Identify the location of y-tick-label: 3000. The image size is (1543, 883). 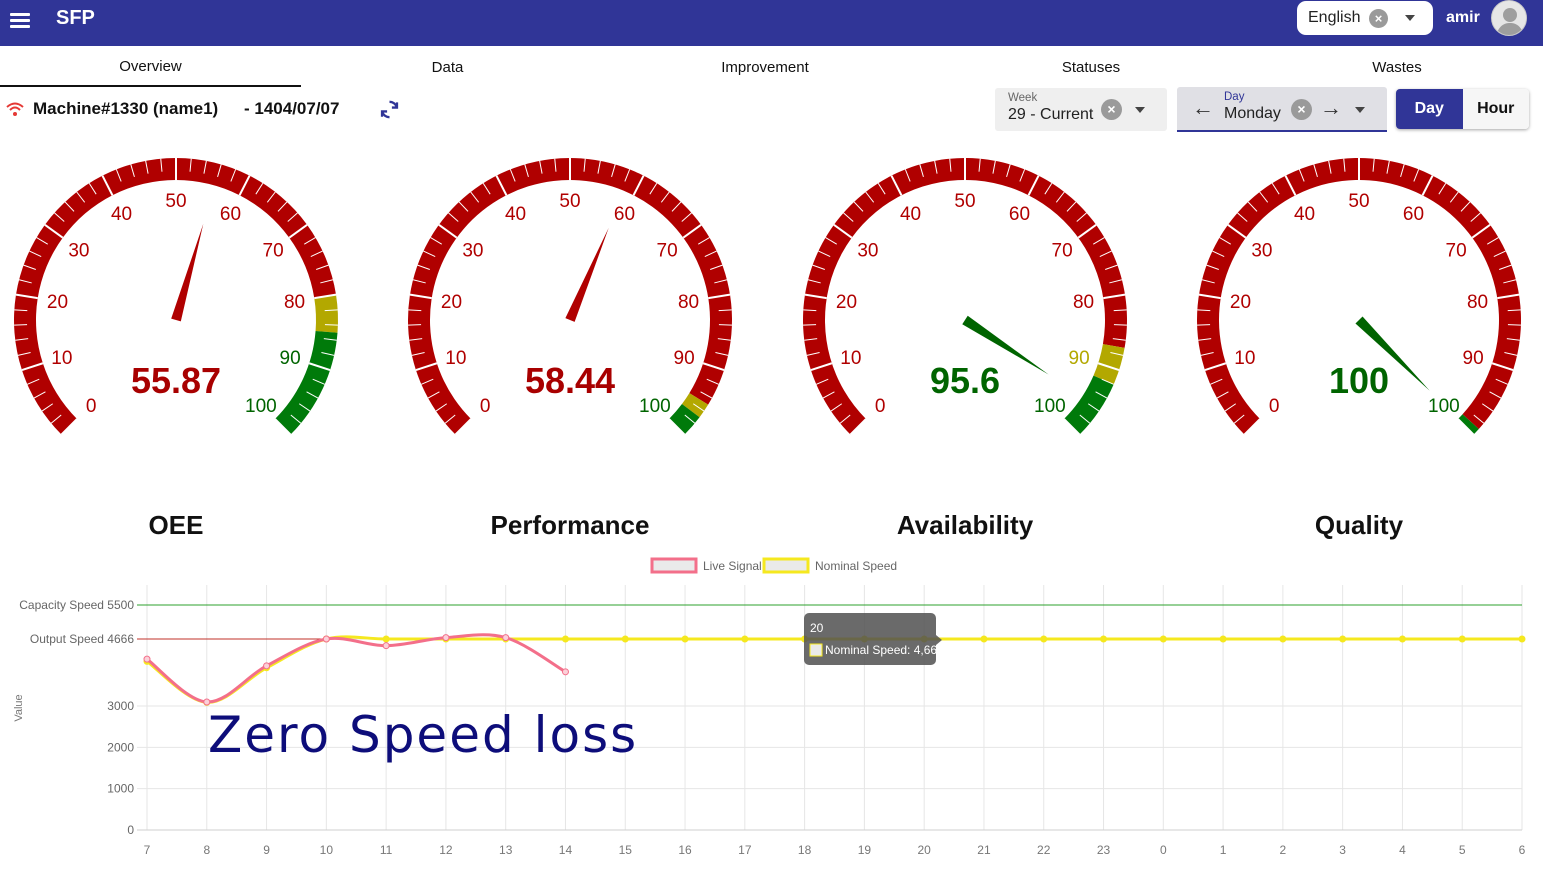
(120, 706).